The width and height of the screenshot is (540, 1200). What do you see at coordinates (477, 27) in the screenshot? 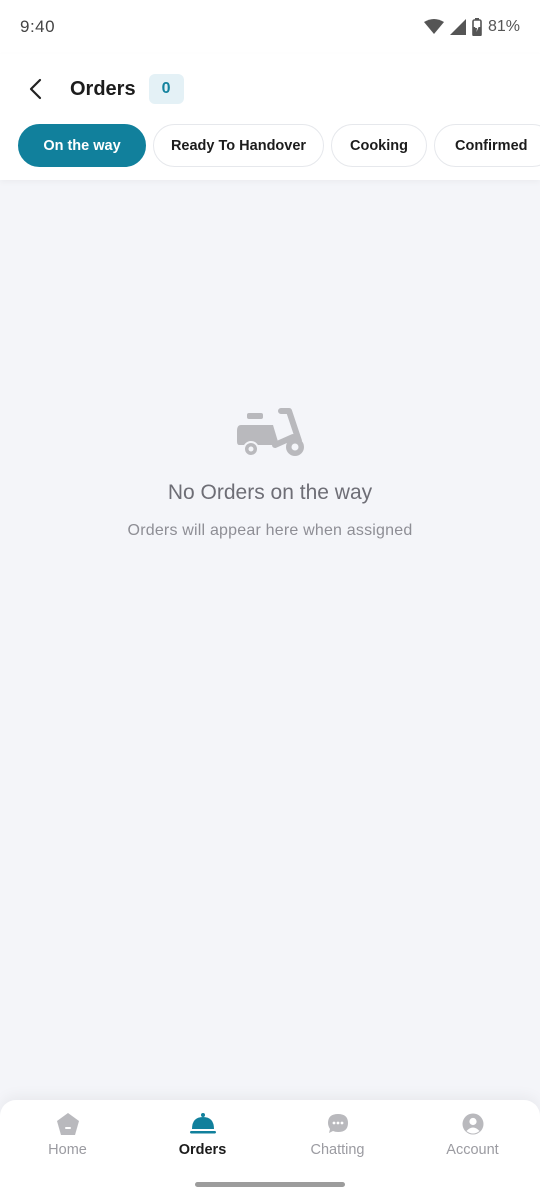
I see `battery-charging-icon` at bounding box center [477, 27].